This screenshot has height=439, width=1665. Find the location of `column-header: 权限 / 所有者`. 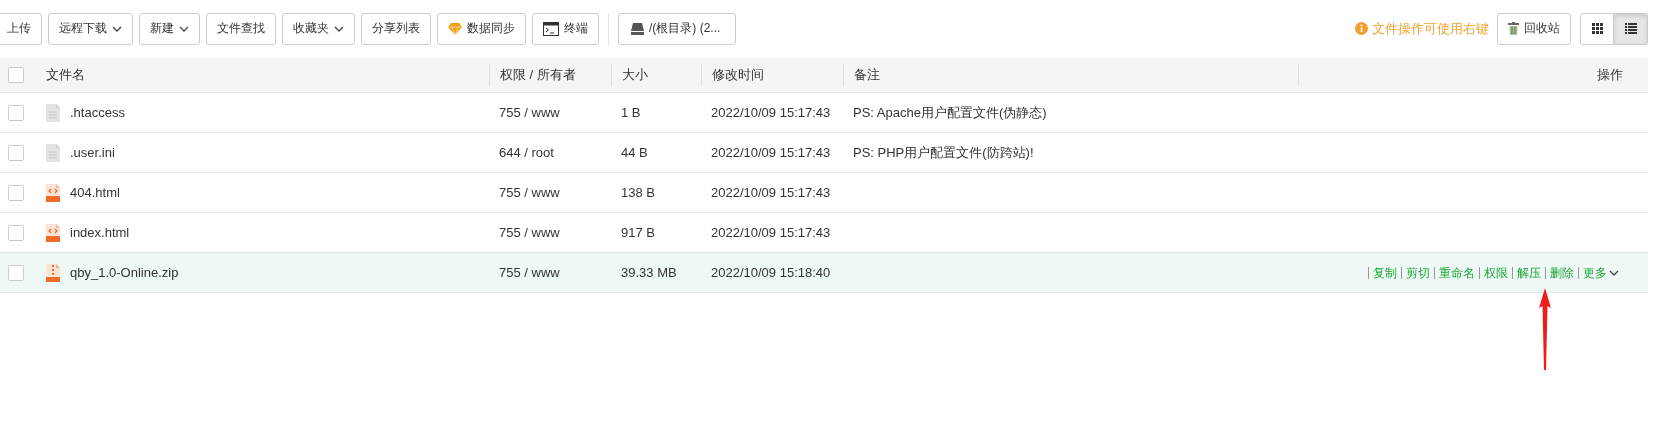

column-header: 权限 / 所有者 is located at coordinates (538, 75).